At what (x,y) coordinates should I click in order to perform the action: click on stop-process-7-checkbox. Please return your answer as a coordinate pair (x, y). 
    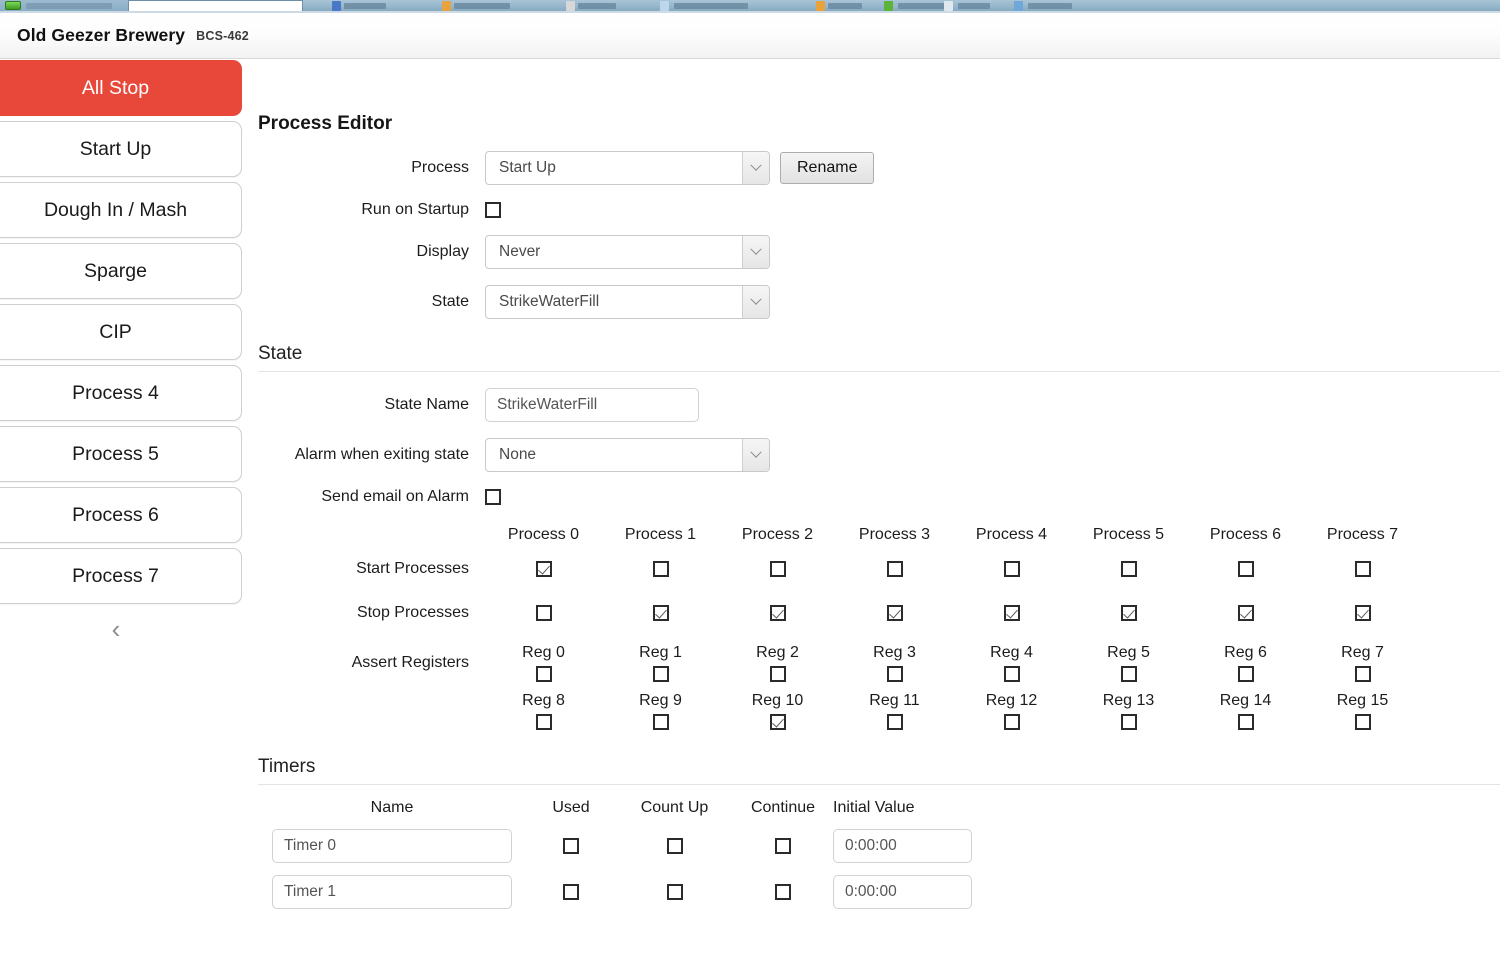
    Looking at the image, I should click on (1362, 613).